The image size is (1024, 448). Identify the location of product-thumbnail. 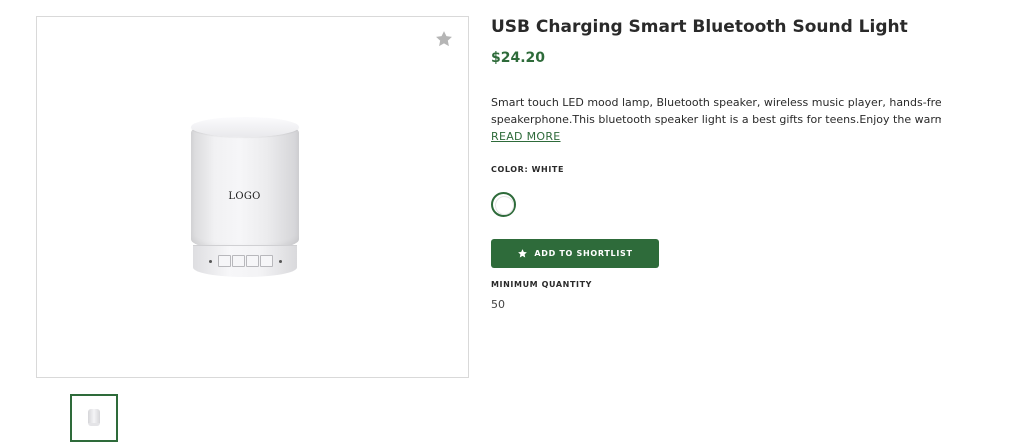
(94, 418).